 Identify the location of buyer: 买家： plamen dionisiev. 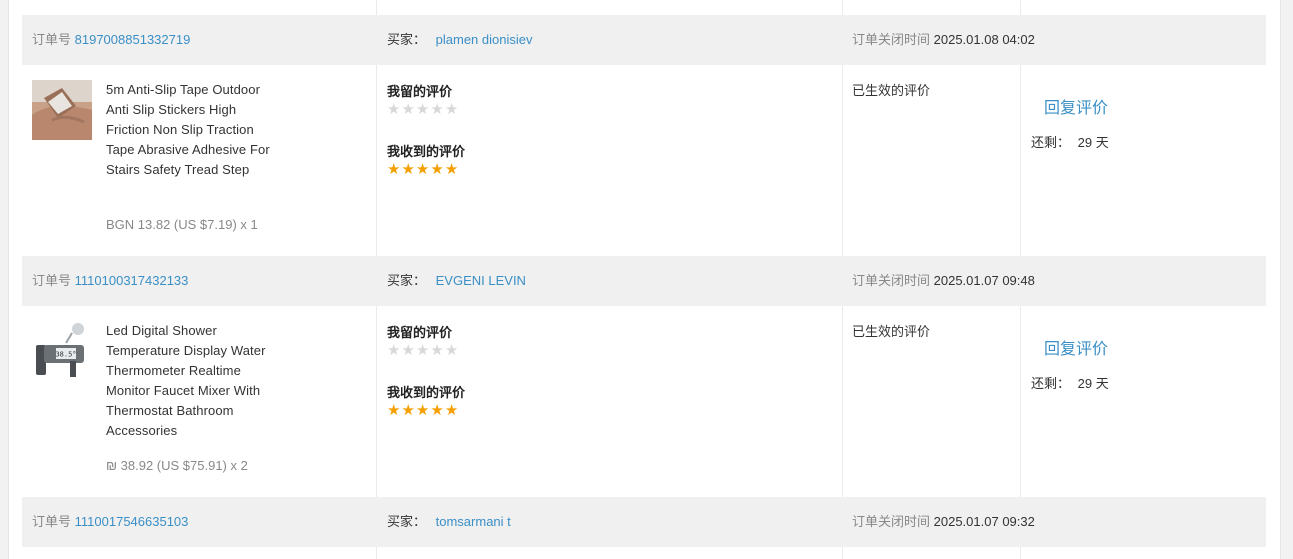
(459, 40).